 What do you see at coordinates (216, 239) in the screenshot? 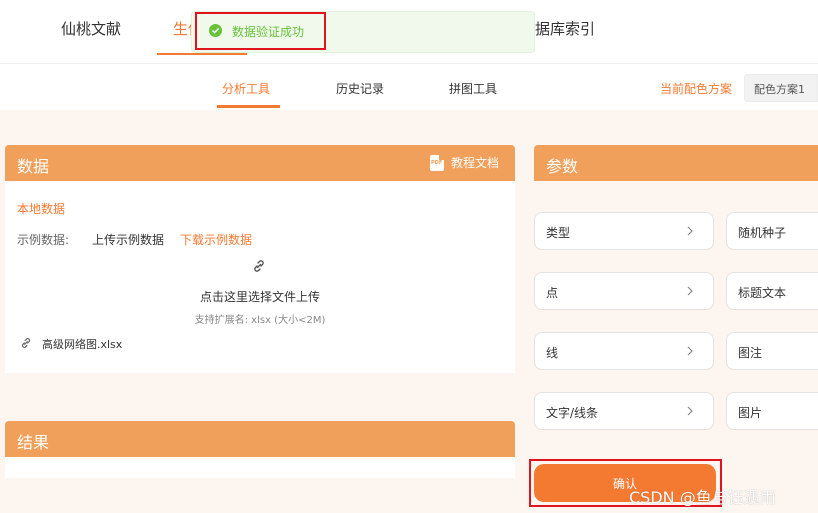
I see `download-example-link: 下载示例数据` at bounding box center [216, 239].